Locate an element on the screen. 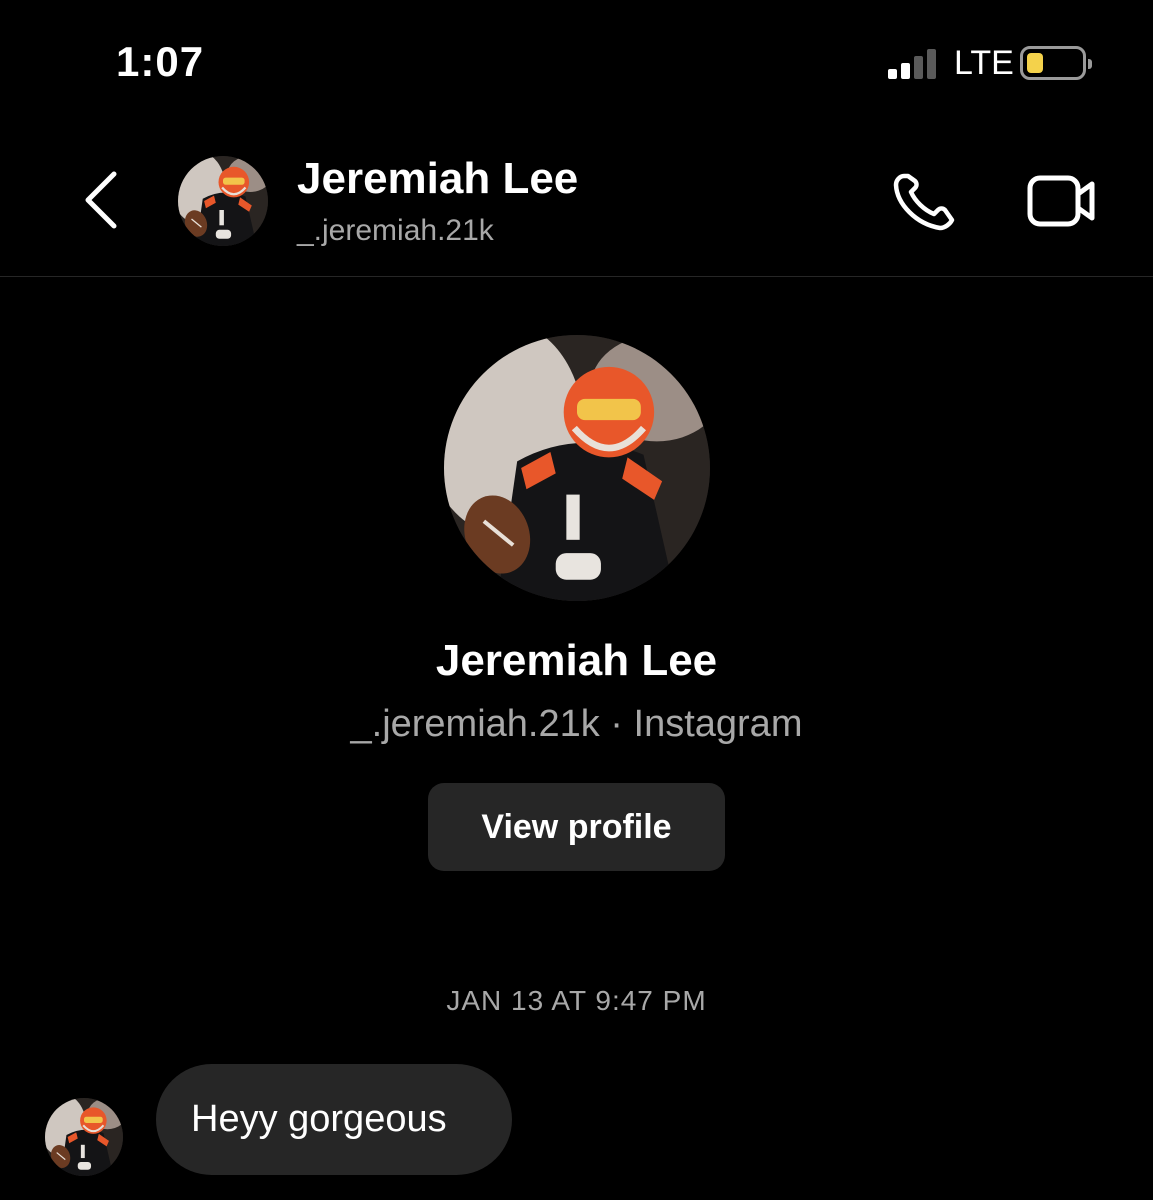 This screenshot has height=1200, width=1153. header-avatar is located at coordinates (223, 201).